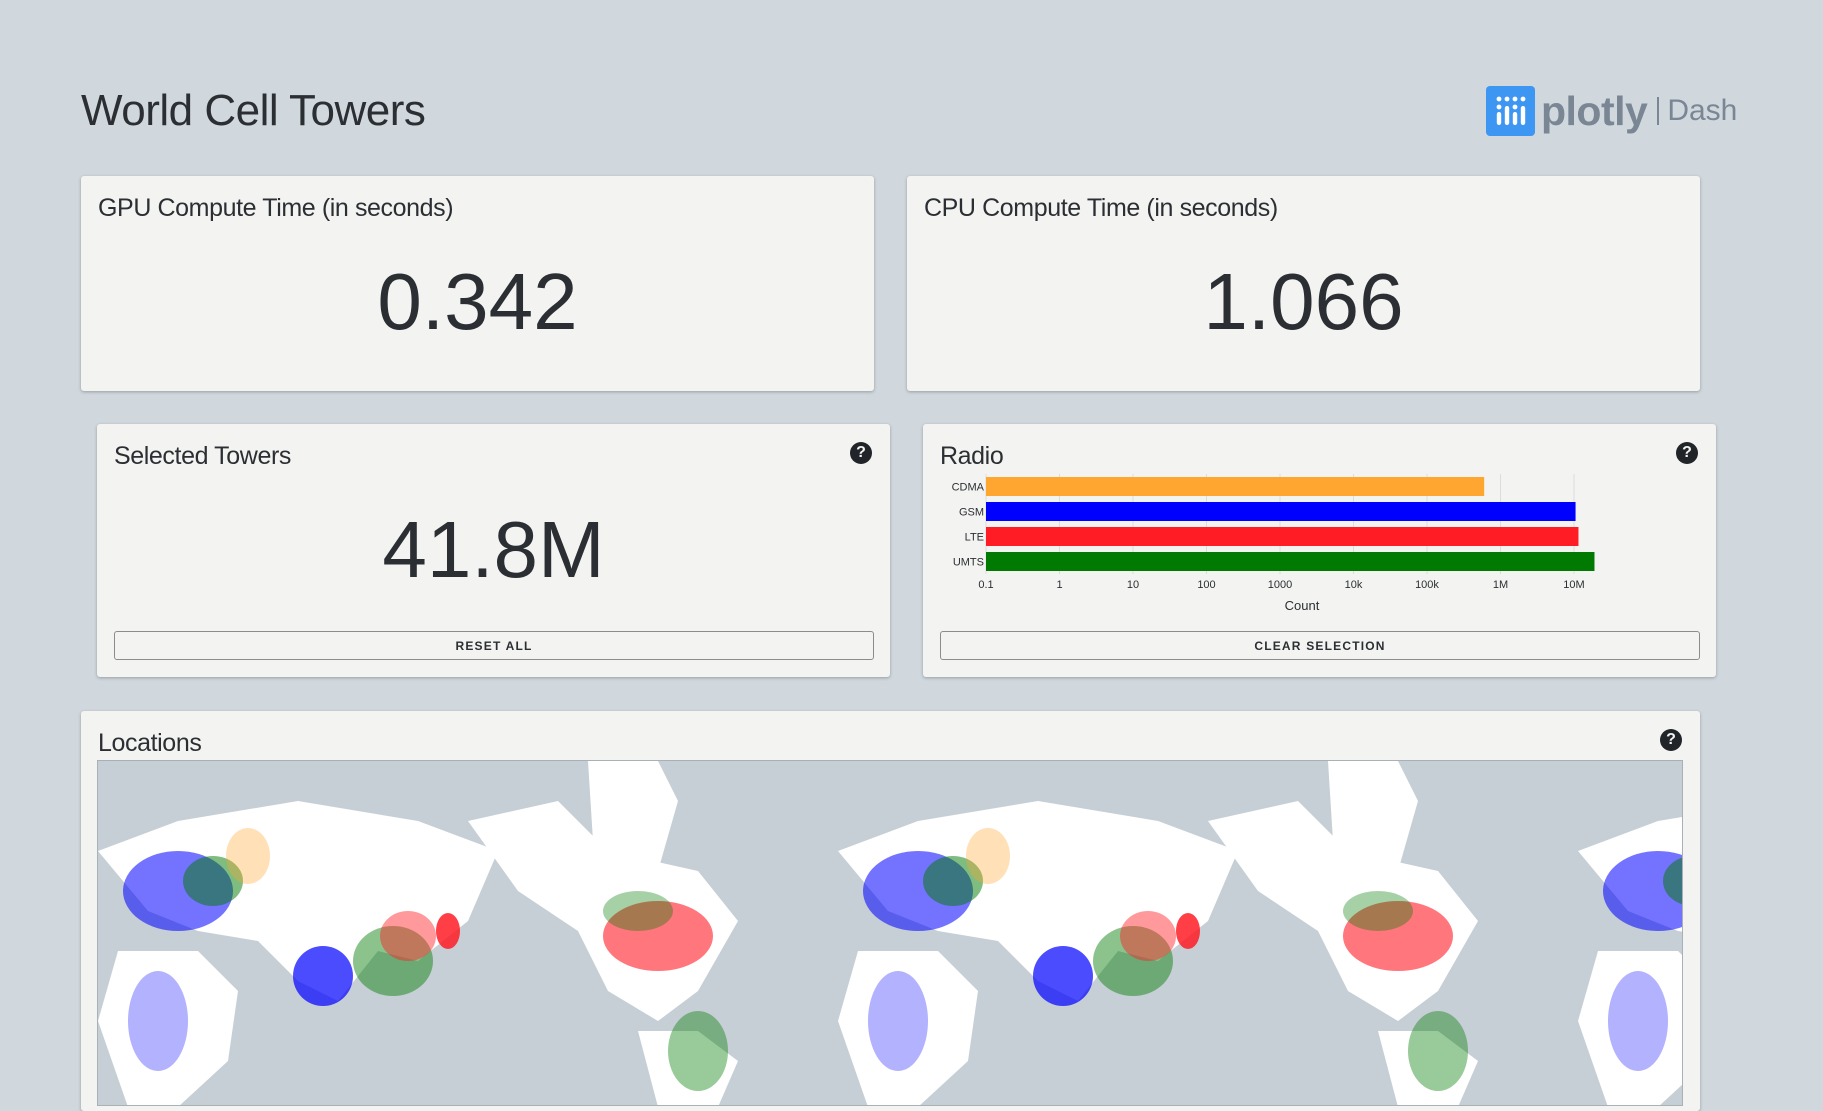 This screenshot has width=1823, height=1111. Describe the element at coordinates (1594, 110) in the screenshot. I see `logo-word: plotly` at that location.